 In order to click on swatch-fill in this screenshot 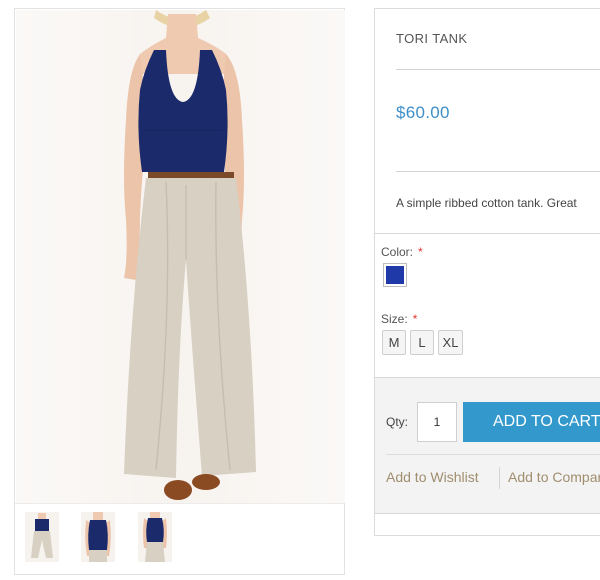, I will do `click(395, 275)`.